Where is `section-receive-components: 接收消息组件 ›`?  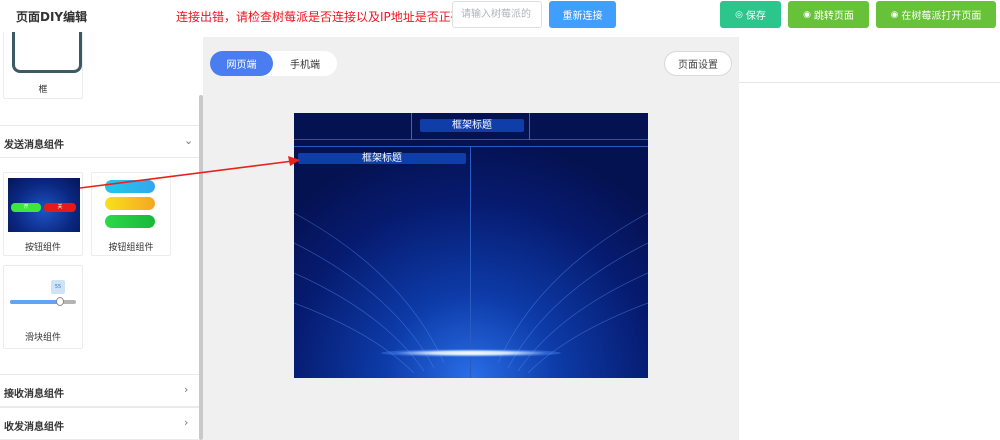
section-receive-components: 接收消息组件 › is located at coordinates (99, 390).